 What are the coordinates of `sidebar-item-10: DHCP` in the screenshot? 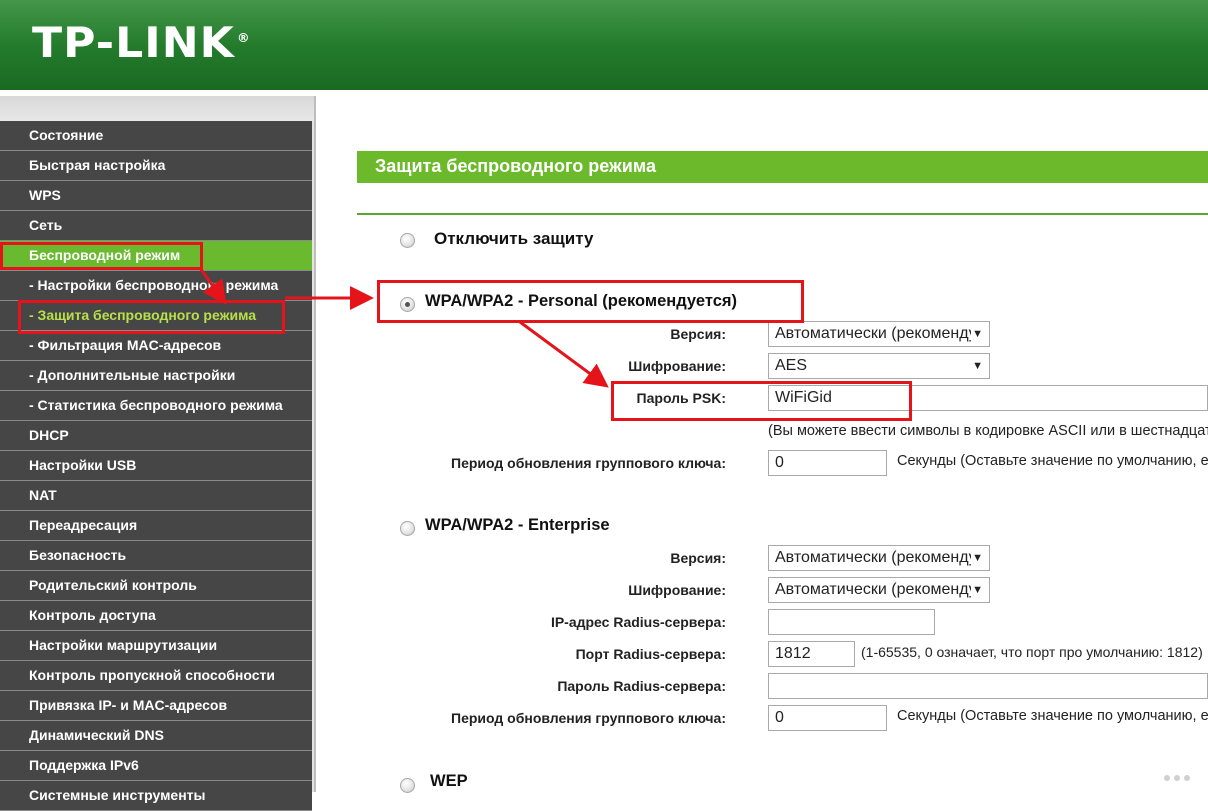 It's located at (156, 436).